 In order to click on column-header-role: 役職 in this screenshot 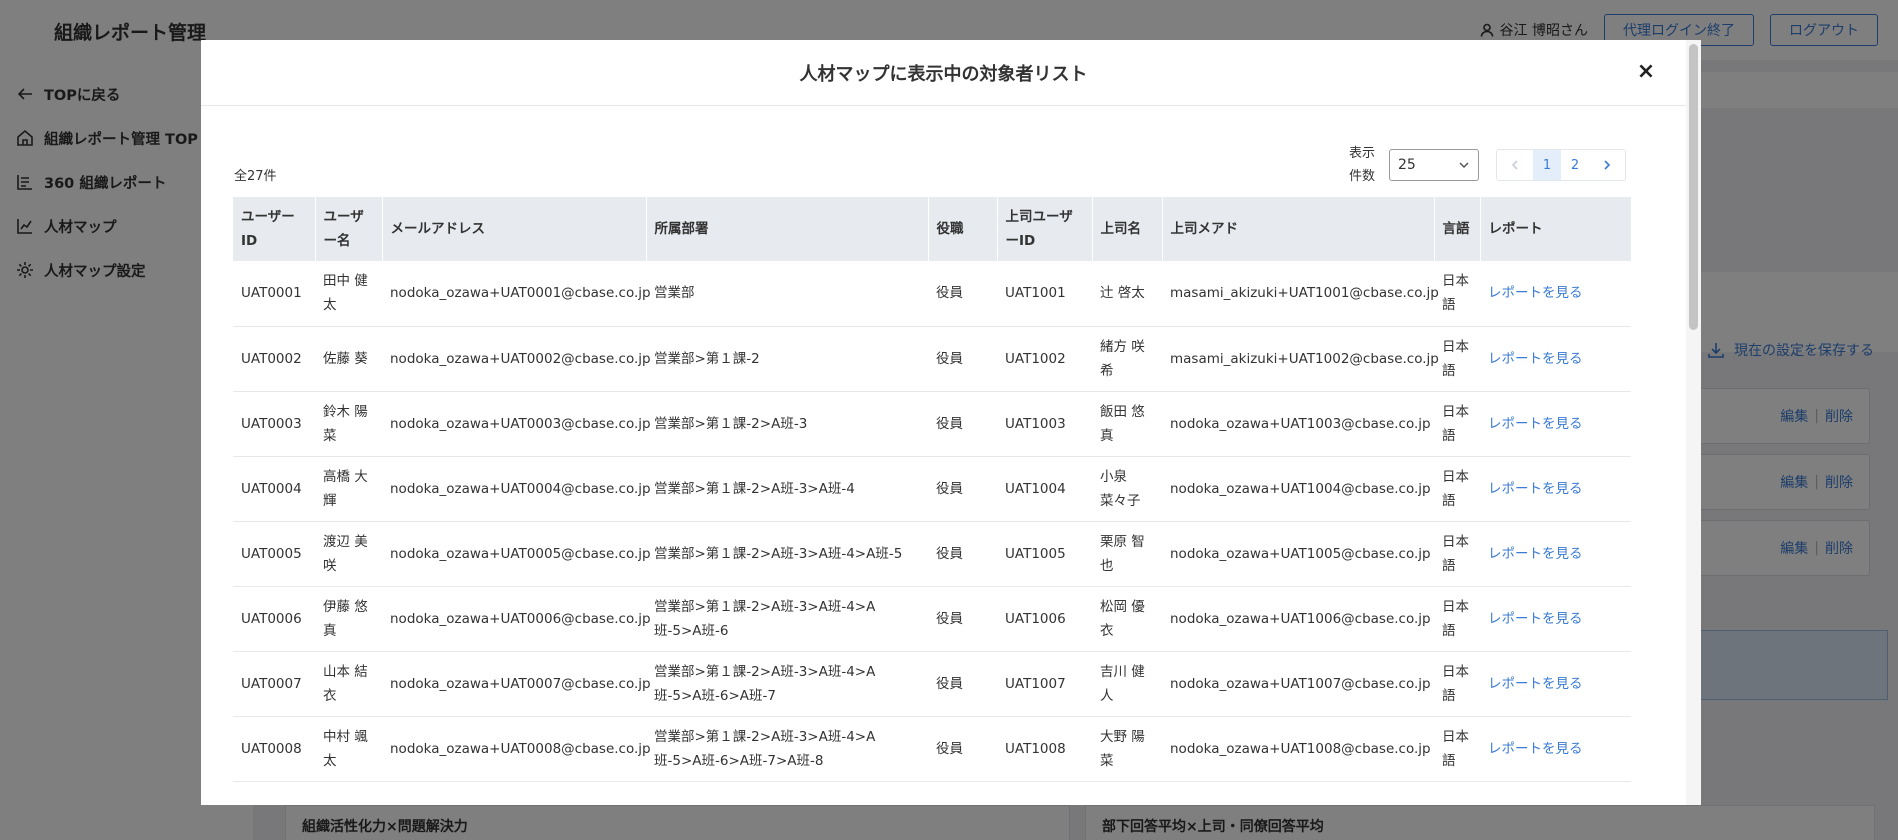, I will do `click(963, 229)`.